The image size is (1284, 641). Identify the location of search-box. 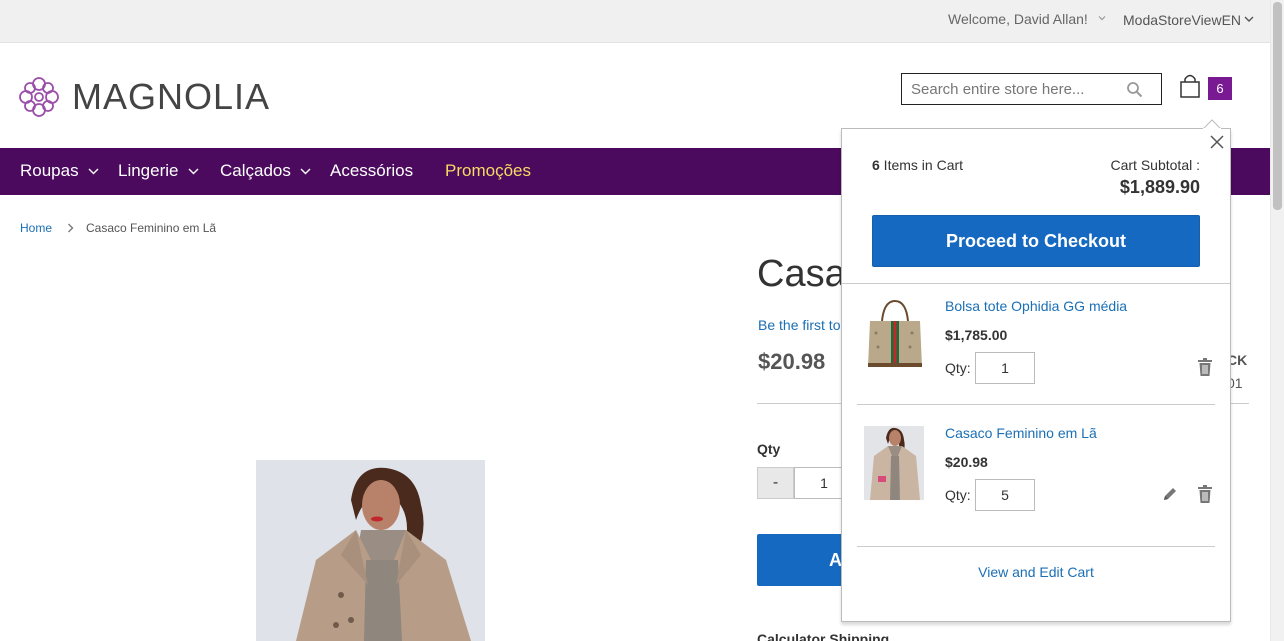
(1031, 89).